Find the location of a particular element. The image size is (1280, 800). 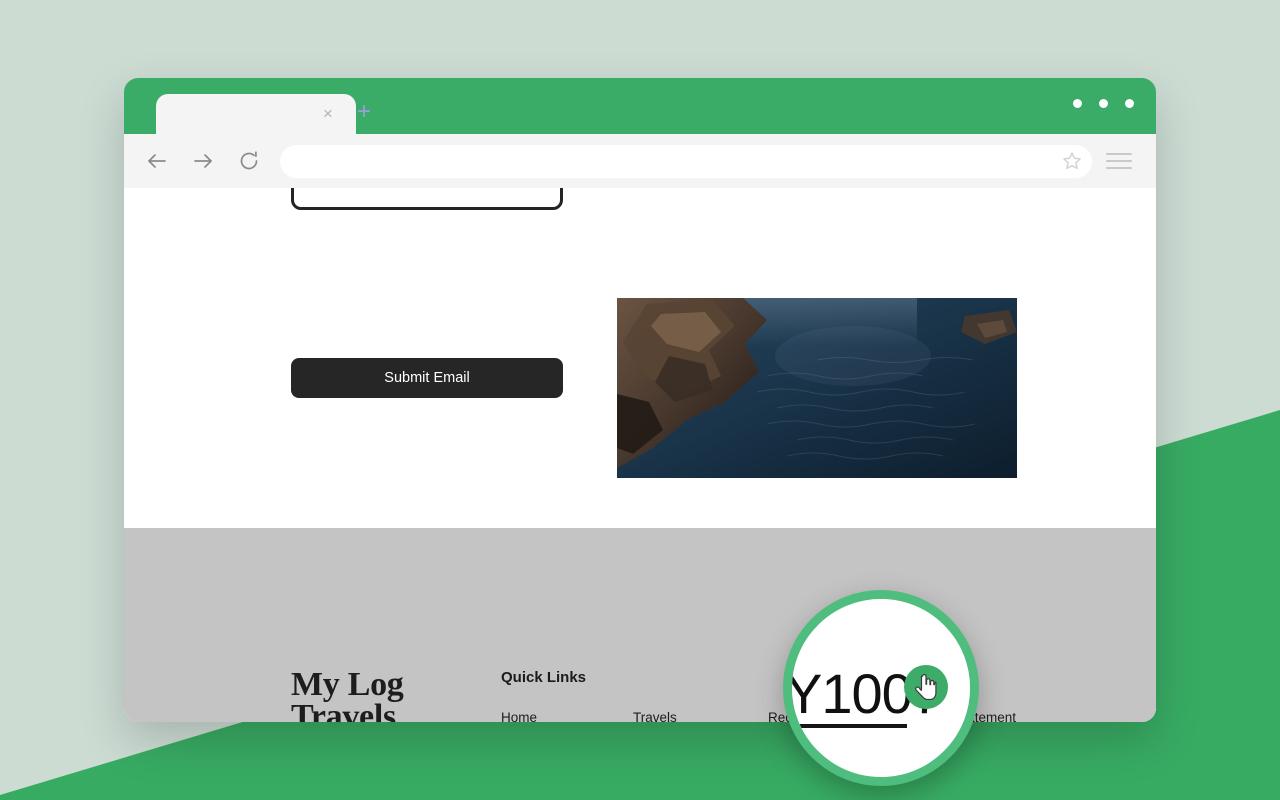

hamburger-icon is located at coordinates (1119, 161).